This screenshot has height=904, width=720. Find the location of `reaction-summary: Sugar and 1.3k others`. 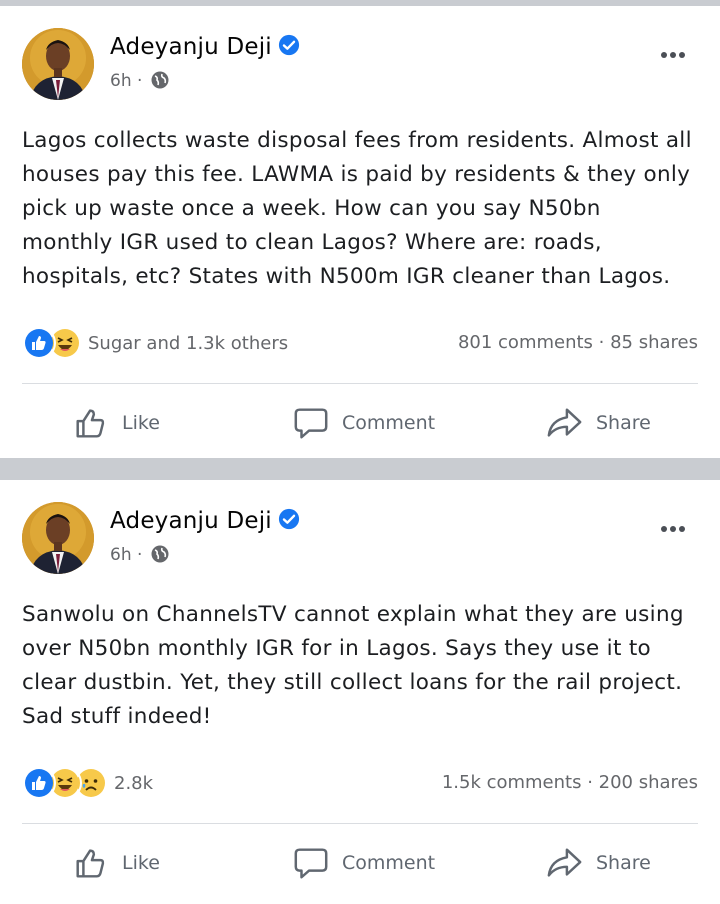

reaction-summary: Sugar and 1.3k others is located at coordinates (155, 343).